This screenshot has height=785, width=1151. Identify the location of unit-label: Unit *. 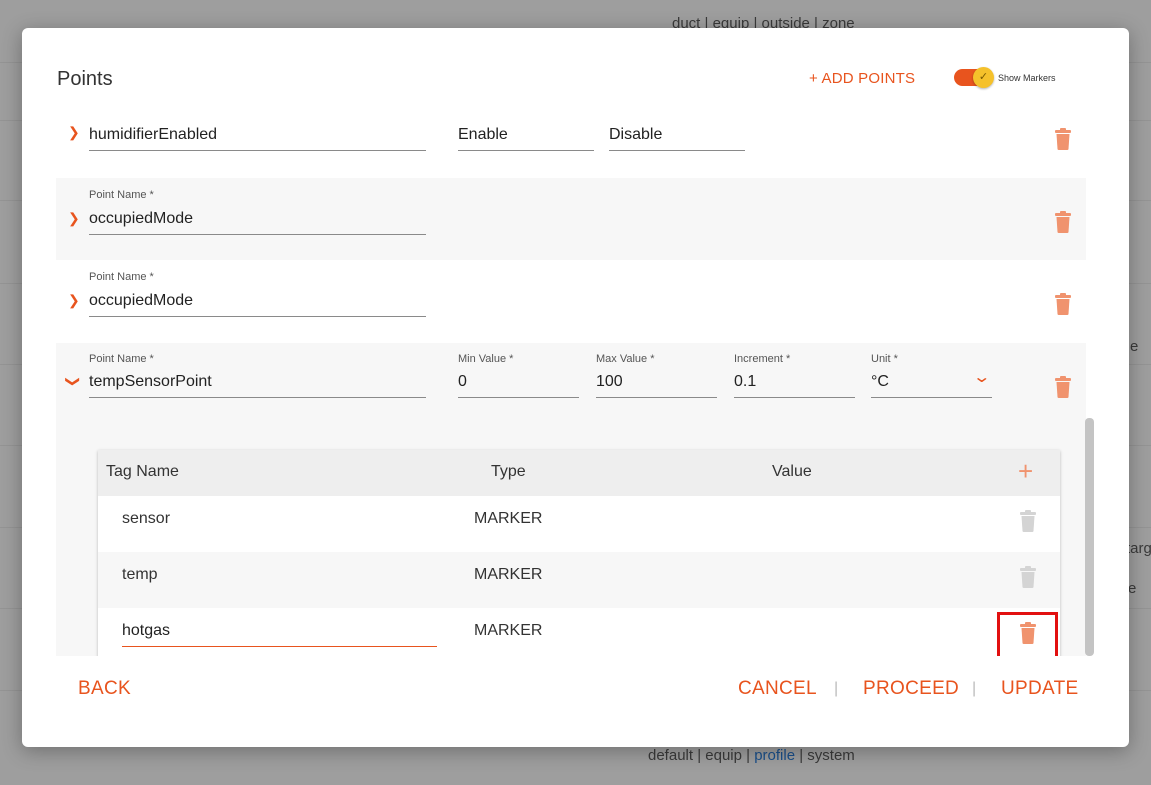
(884, 359).